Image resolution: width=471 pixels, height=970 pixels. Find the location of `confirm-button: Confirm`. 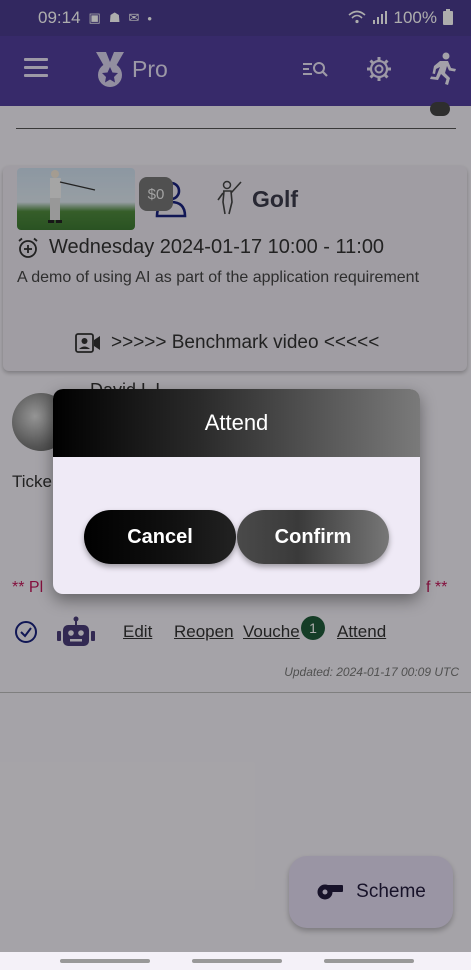

confirm-button: Confirm is located at coordinates (313, 537).